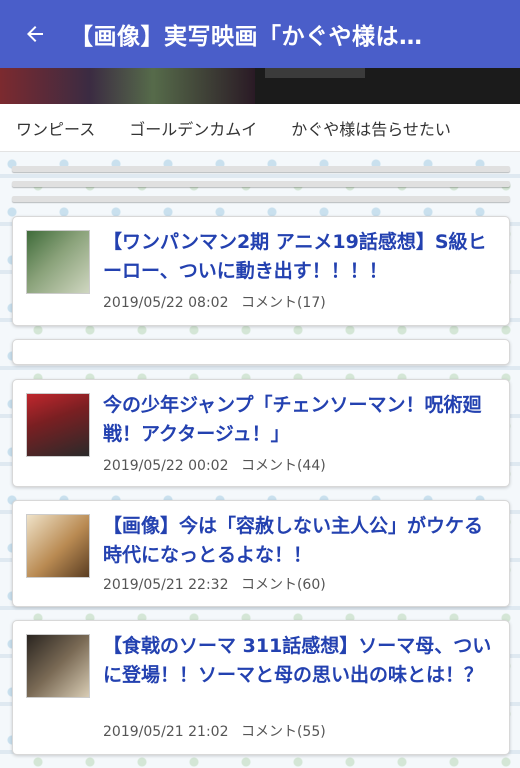 Image resolution: width=520 pixels, height=768 pixels. Describe the element at coordinates (299, 541) in the screenshot. I see `article-title-link: 【画像】今は「容赦しない主人公」がウケる時代になっとるよな！！` at that location.